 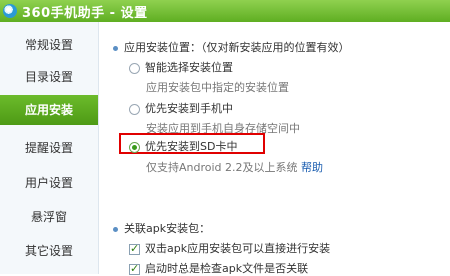 I want to click on title-bar: 360手机助手 - 设置, so click(x=225, y=11).